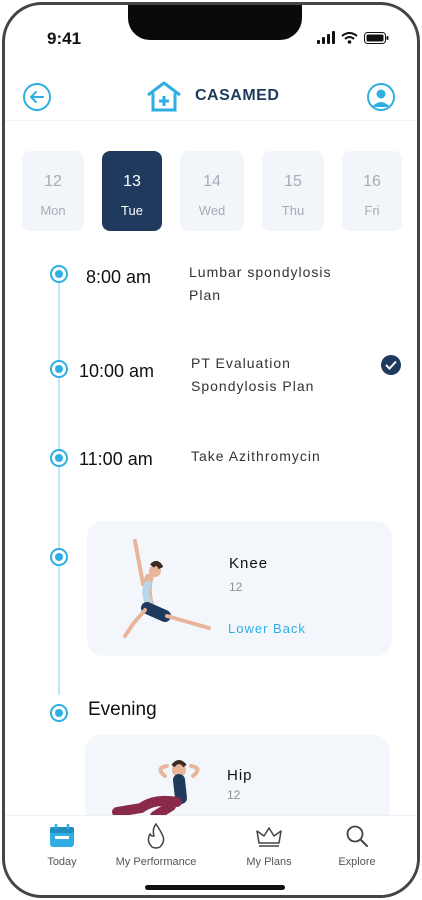 The height and width of the screenshot is (900, 422). What do you see at coordinates (267, 628) in the screenshot?
I see `card-link: Lower Back` at bounding box center [267, 628].